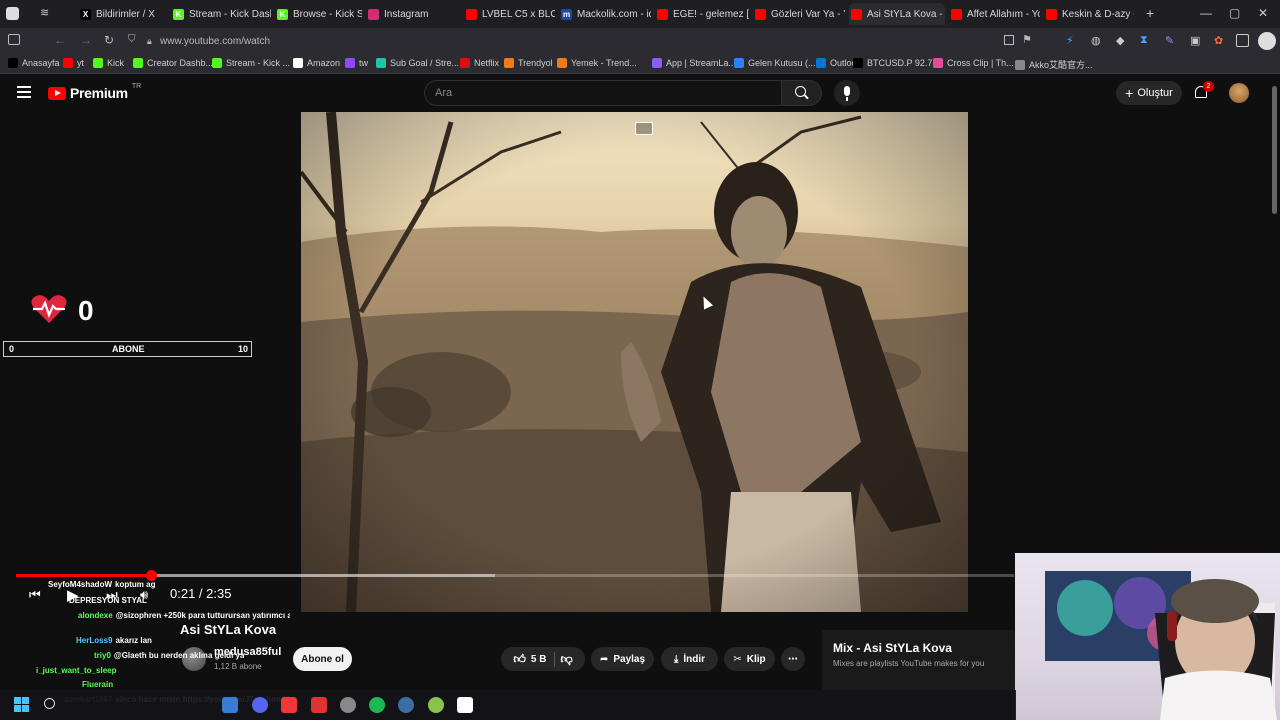  What do you see at coordinates (316, 63) in the screenshot?
I see `bookmark-item: Amazon` at bounding box center [316, 63].